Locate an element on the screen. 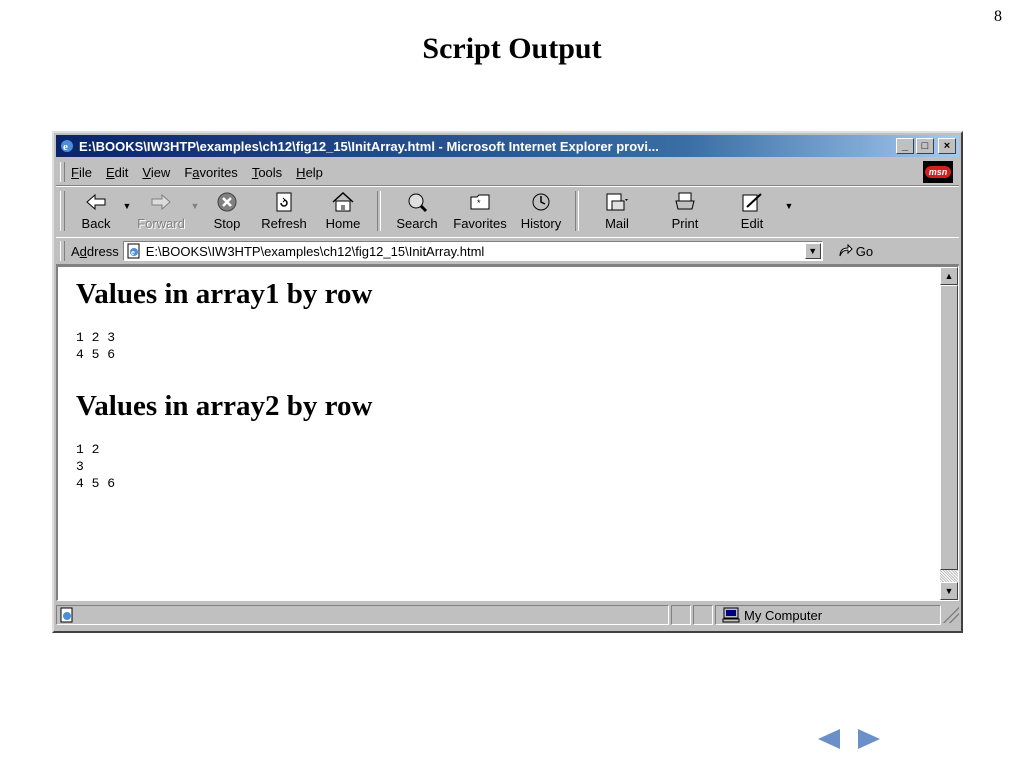  favorites-icon: * is located at coordinates (480, 202).